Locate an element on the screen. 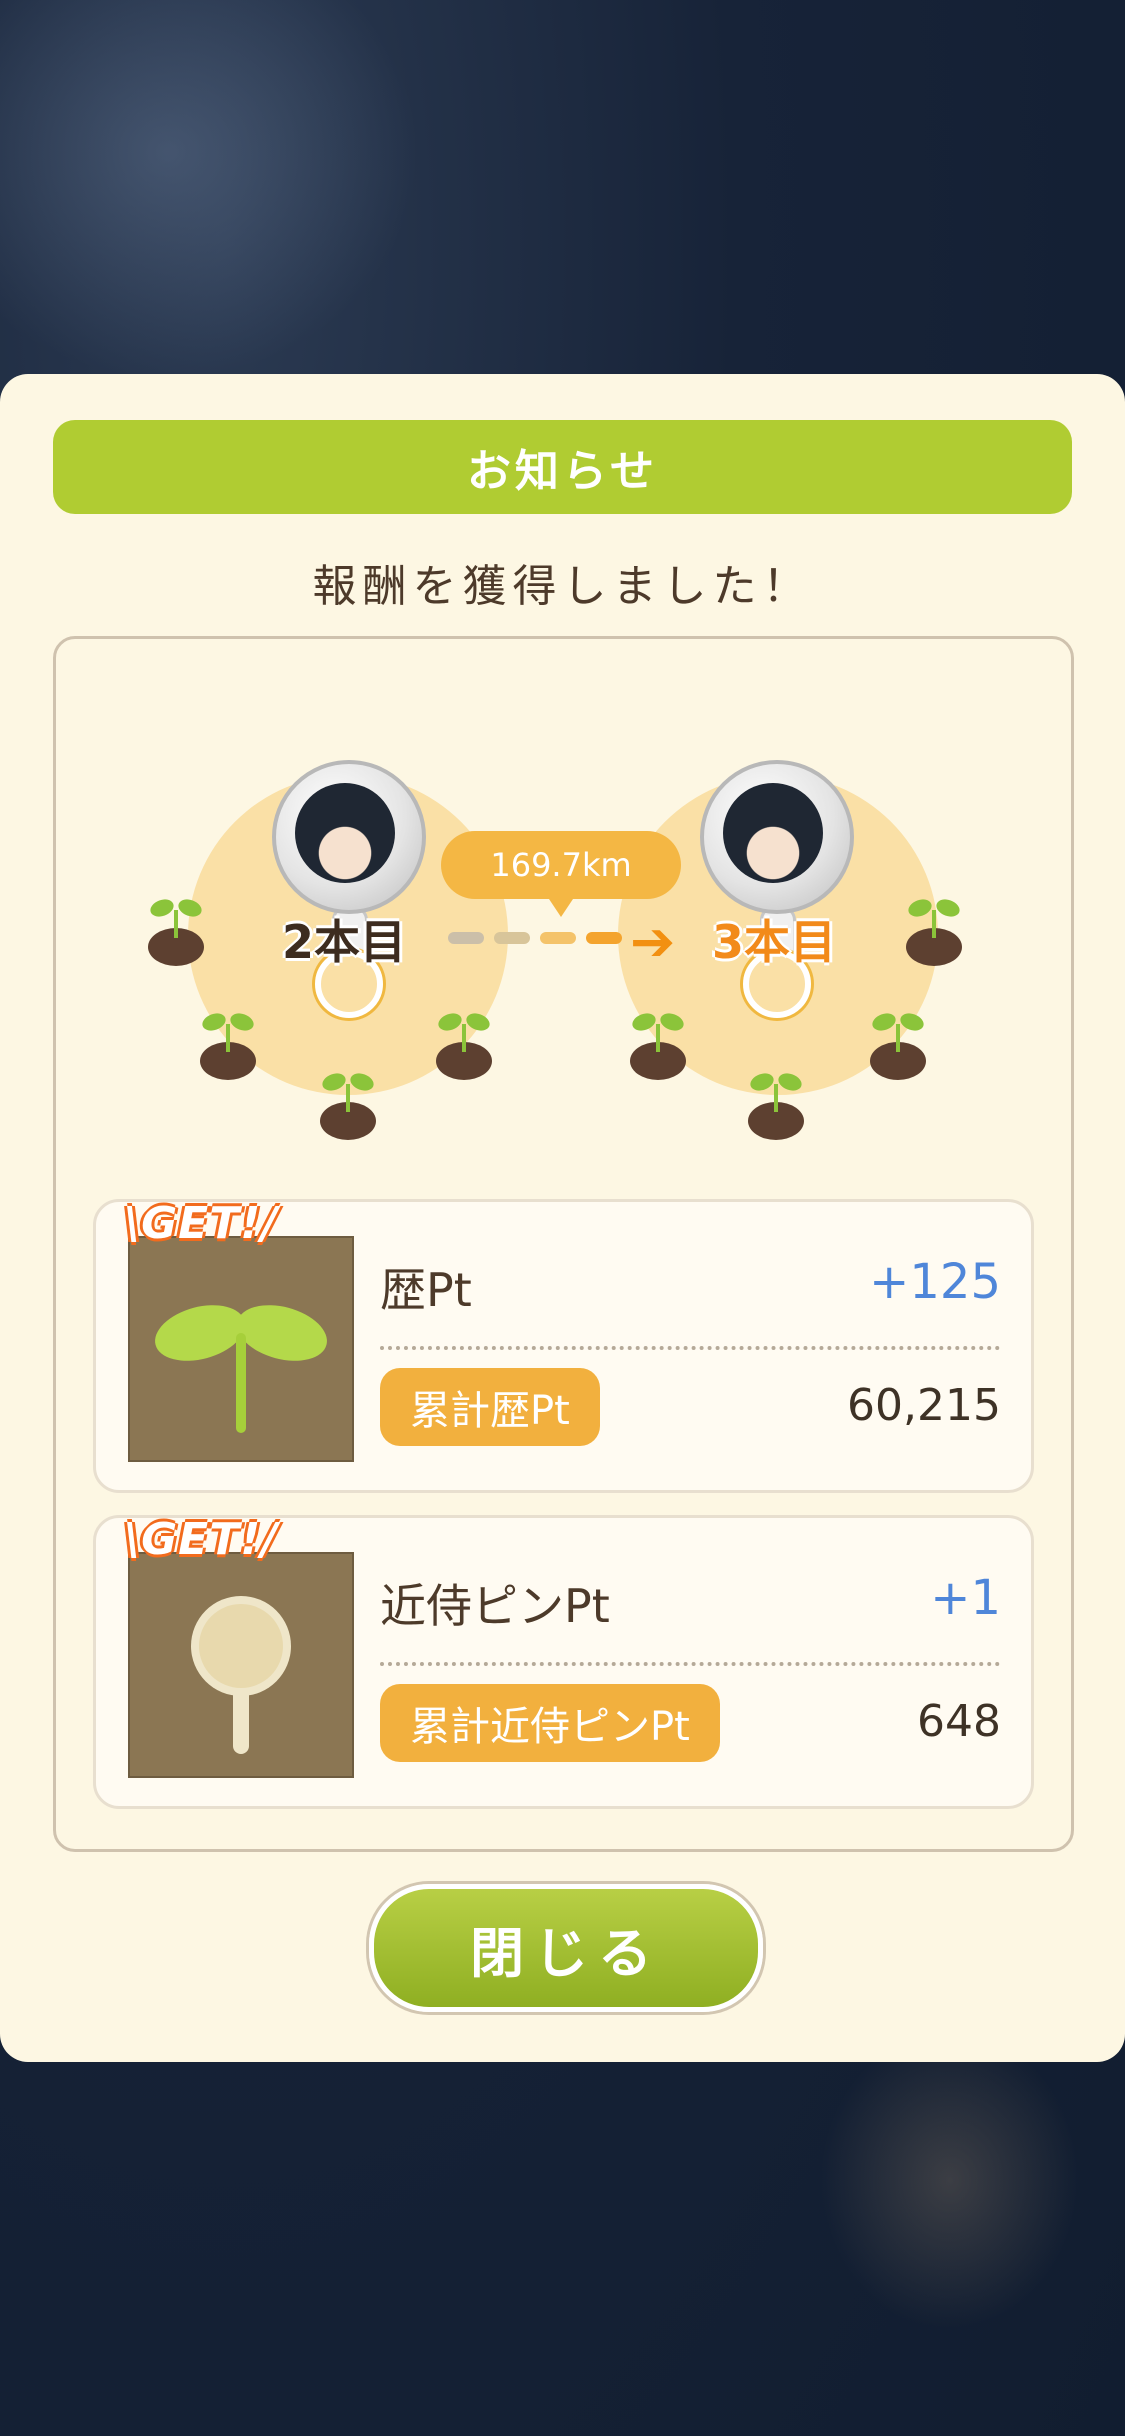 This screenshot has height=2436, width=1125. reward-name: 近侍ピンPt is located at coordinates (495, 1606).